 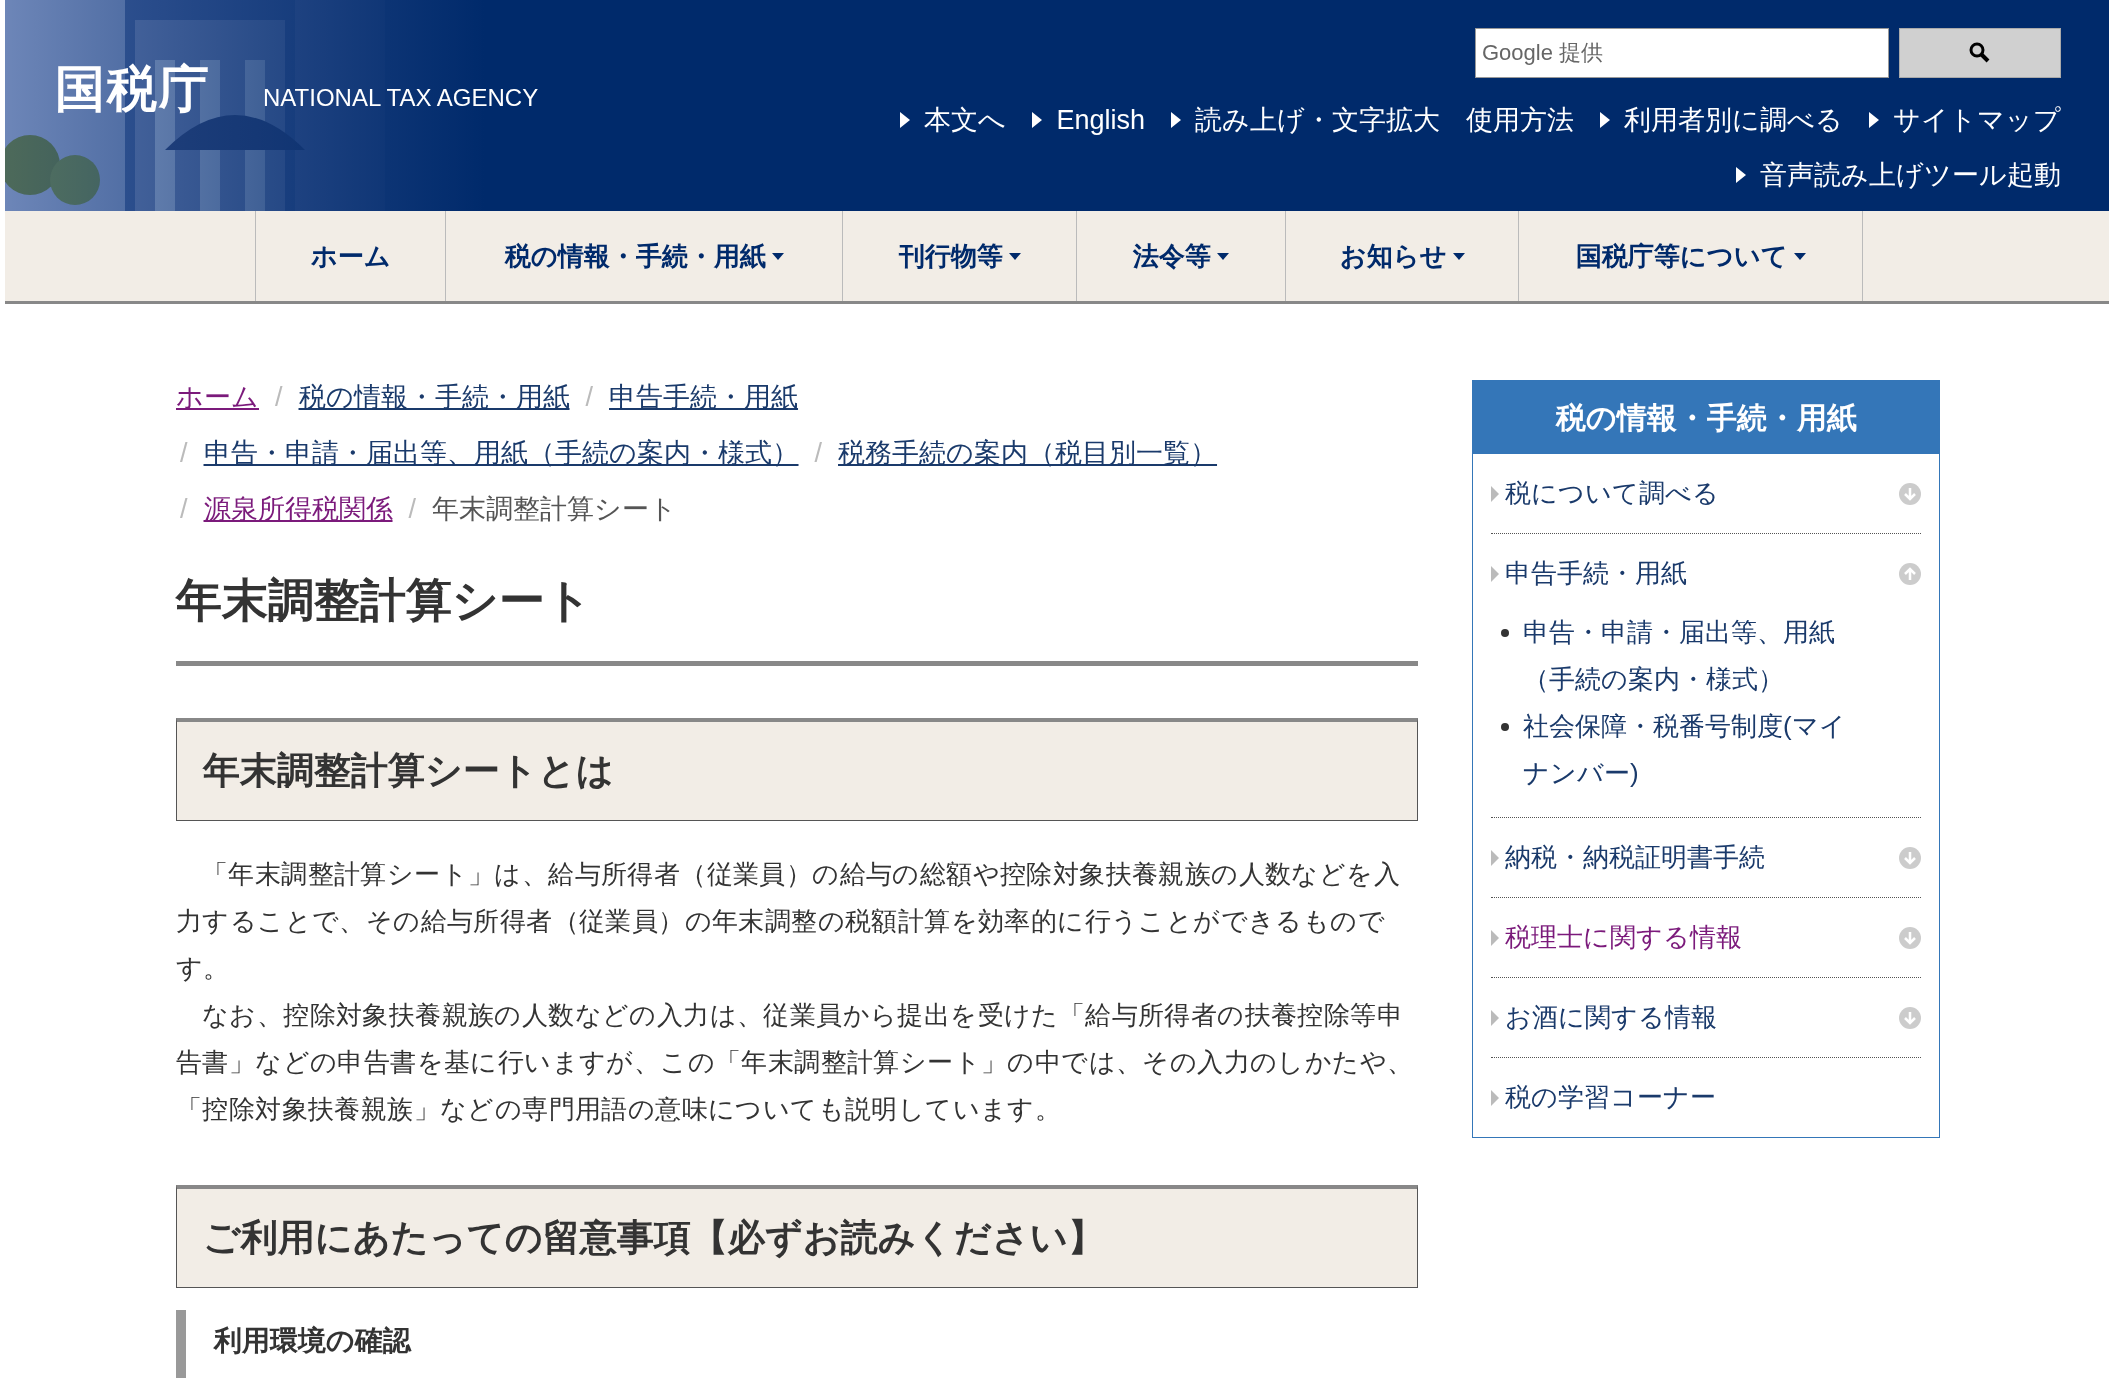 What do you see at coordinates (217, 397) in the screenshot?
I see `breadcrumb-link: ホーム` at bounding box center [217, 397].